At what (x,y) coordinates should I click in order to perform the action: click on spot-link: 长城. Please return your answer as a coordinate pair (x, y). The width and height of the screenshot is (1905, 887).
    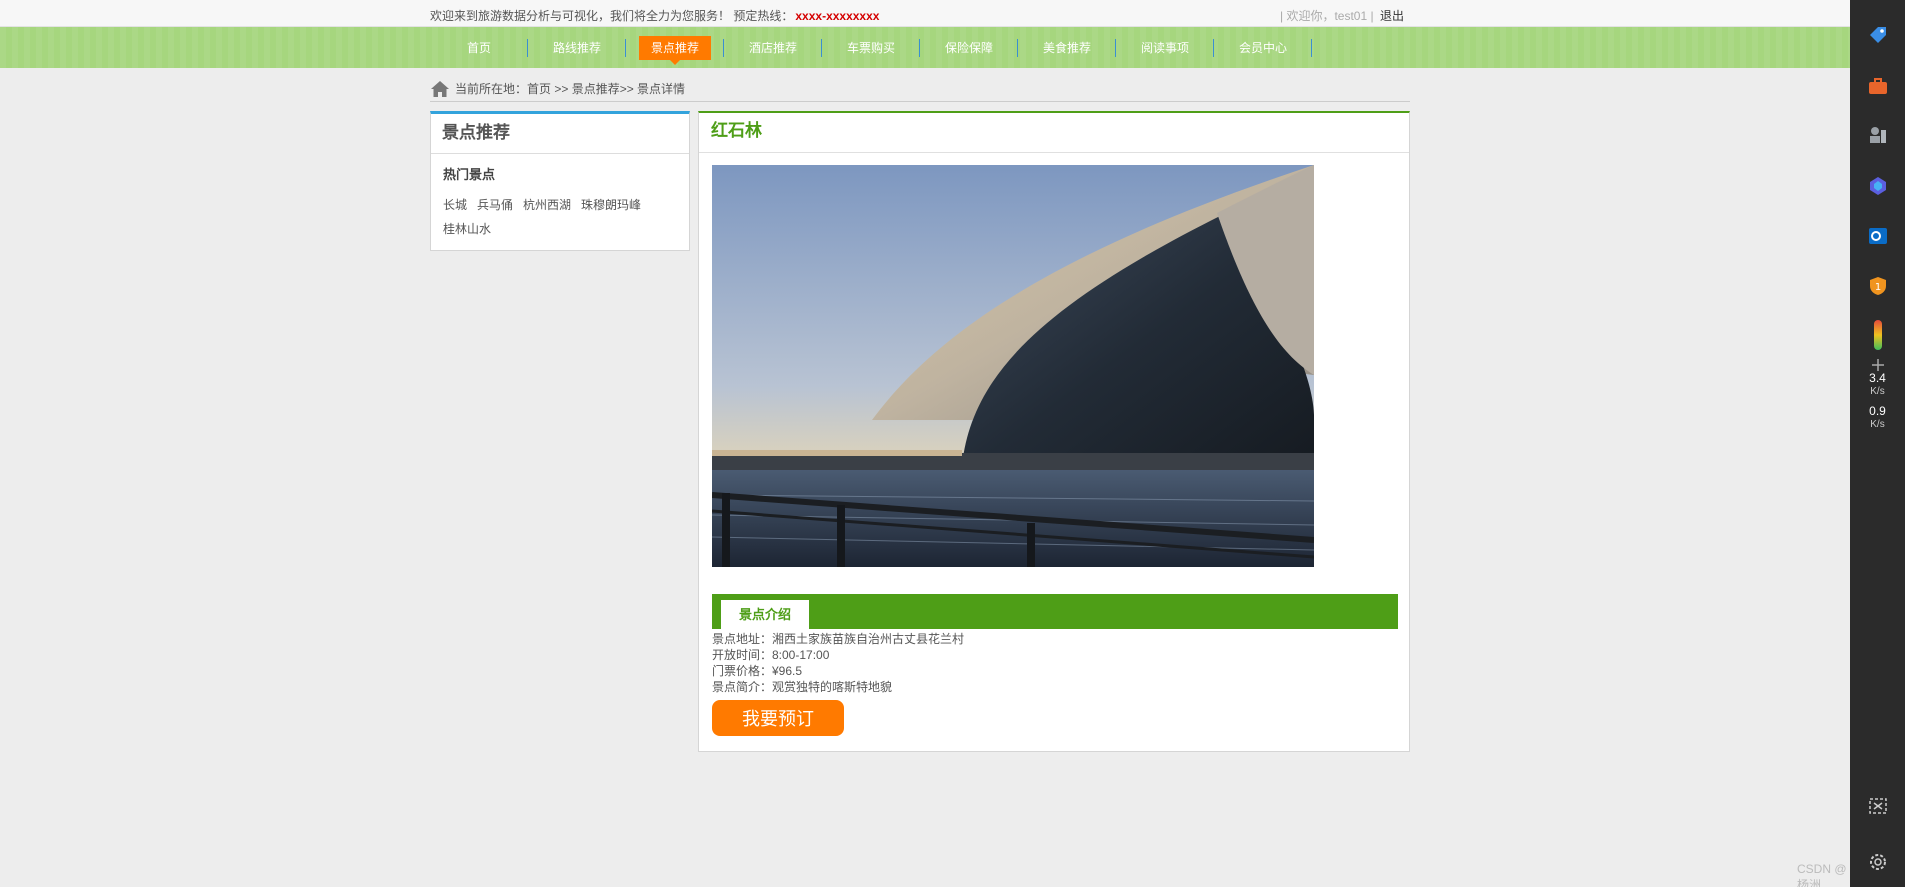
    Looking at the image, I should click on (455, 205).